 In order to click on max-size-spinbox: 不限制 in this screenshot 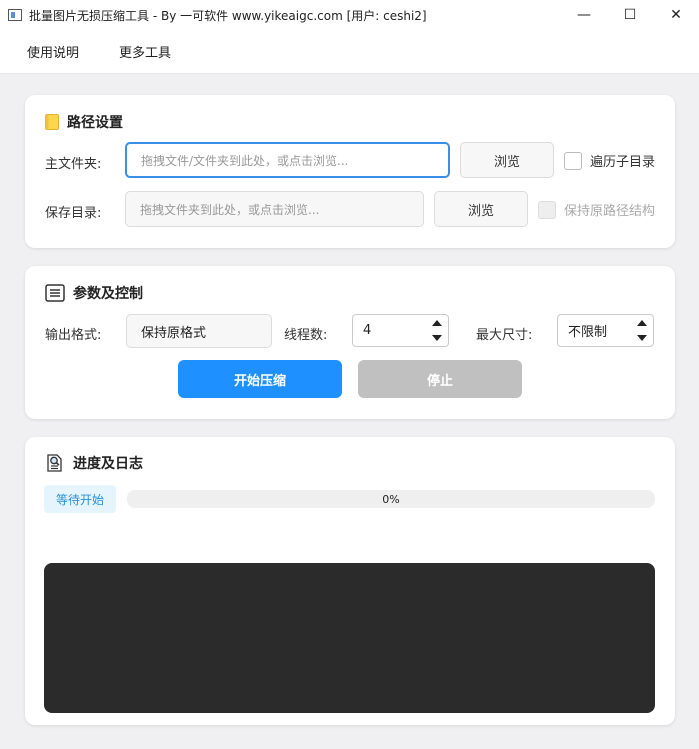, I will do `click(605, 330)`.